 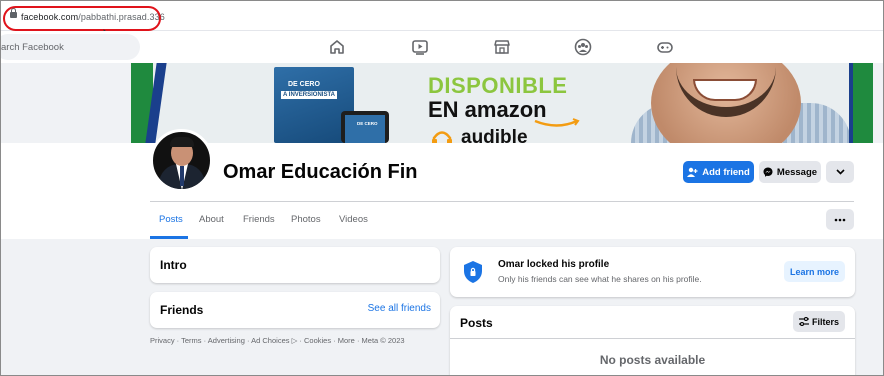 What do you see at coordinates (337, 47) in the screenshot?
I see `home-icon` at bounding box center [337, 47].